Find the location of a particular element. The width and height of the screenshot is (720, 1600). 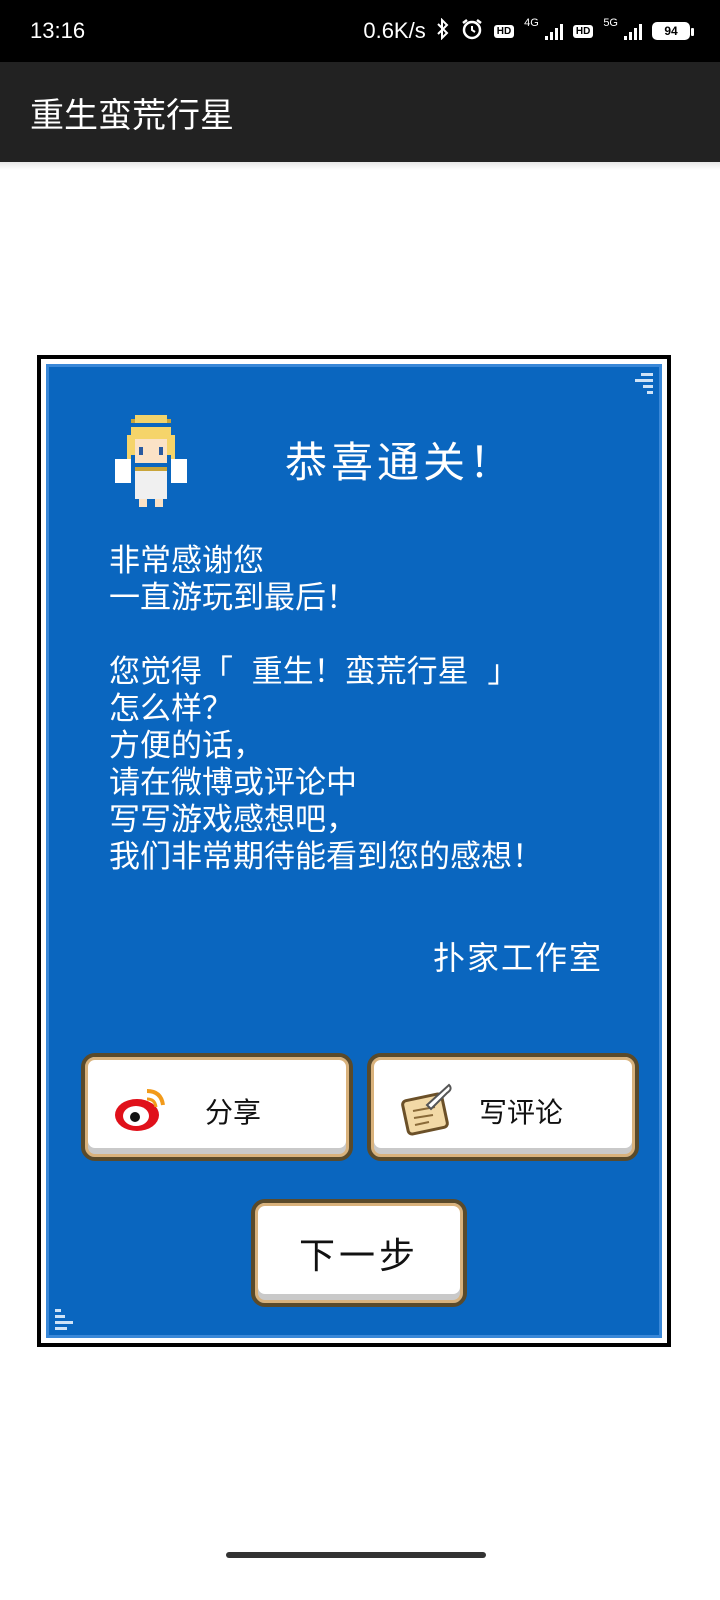

weibo-icon is located at coordinates (140, 1110).